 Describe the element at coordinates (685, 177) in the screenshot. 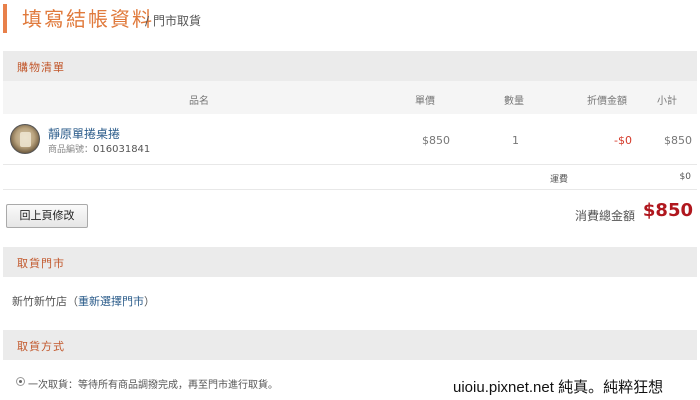

I see `shipping-value: $0` at that location.